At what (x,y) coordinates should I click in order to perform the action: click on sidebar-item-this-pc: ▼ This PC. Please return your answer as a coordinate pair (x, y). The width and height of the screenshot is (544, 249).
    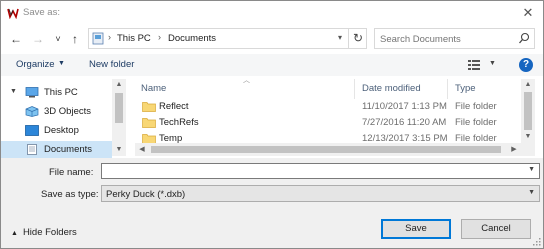
    Looking at the image, I should click on (56, 92).